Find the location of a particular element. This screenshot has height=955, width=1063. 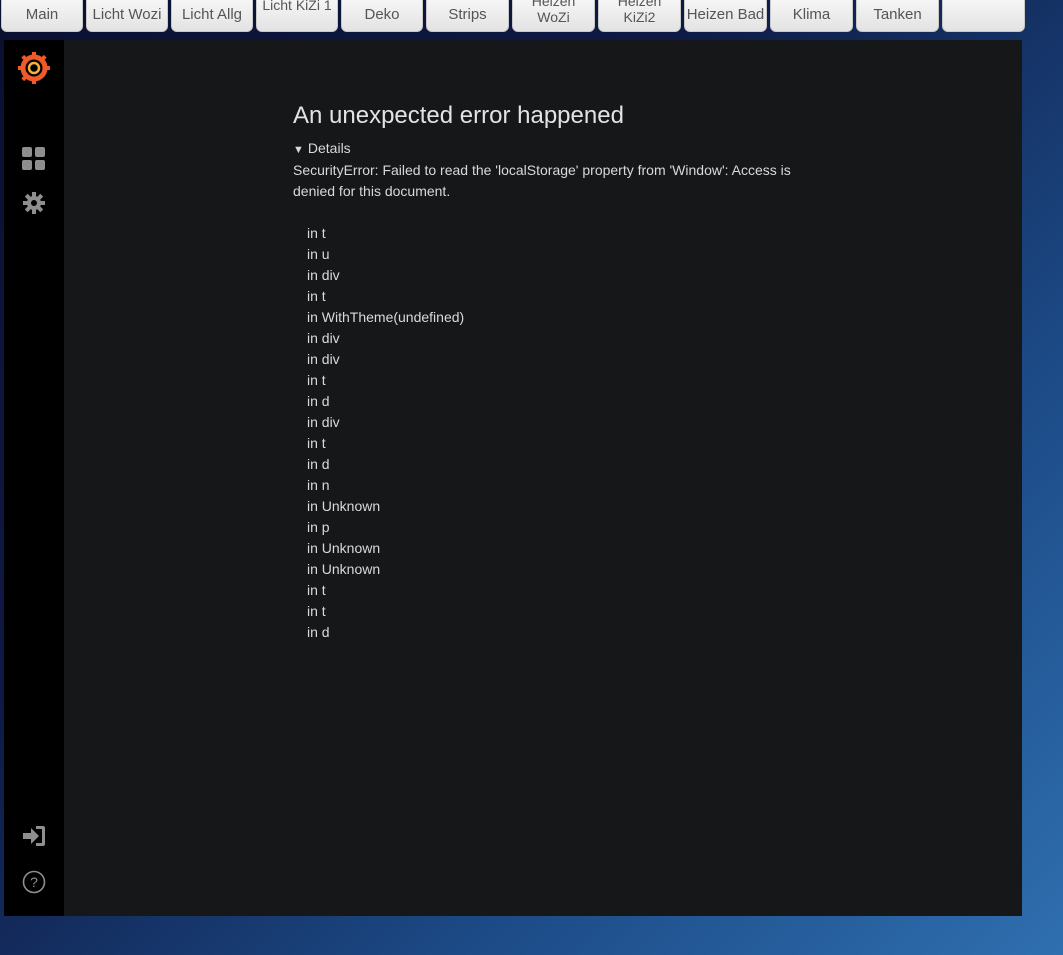

tab-label: Licht Allg is located at coordinates (212, 14).